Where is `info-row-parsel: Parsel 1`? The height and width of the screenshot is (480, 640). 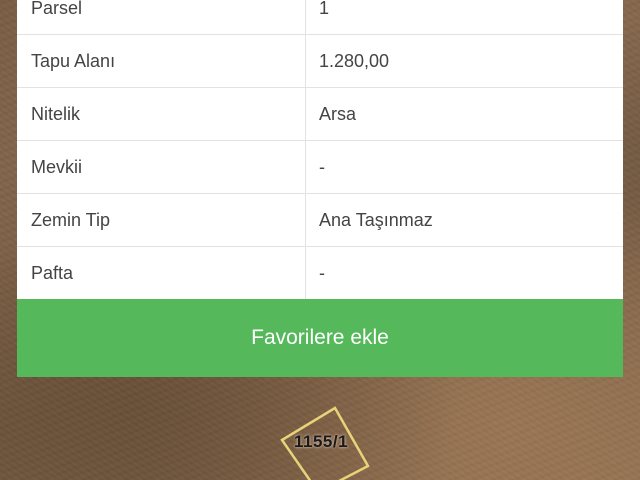 info-row-parsel: Parsel 1 is located at coordinates (320, 17).